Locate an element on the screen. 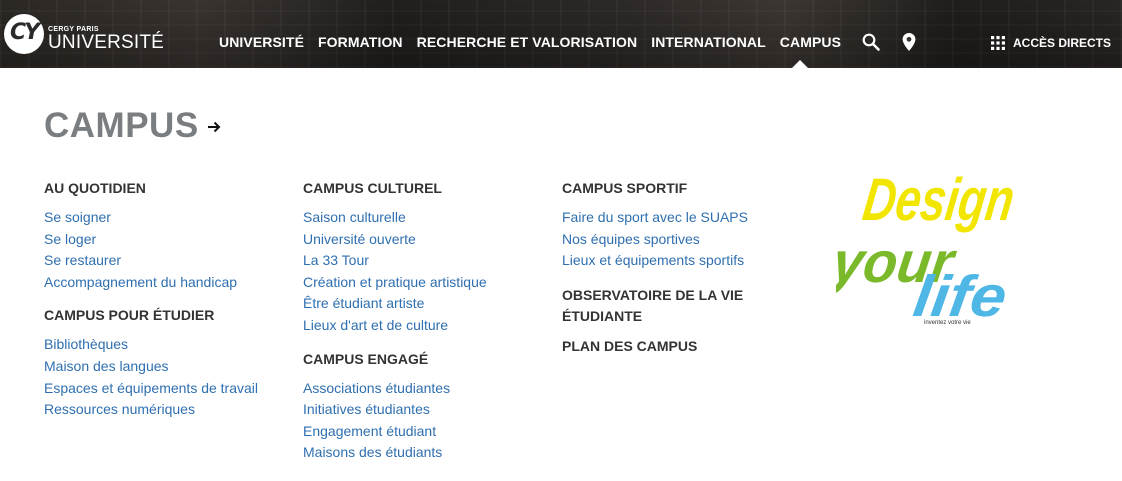 This screenshot has height=481, width=1122. link-lieux-art-culture: Lieux d'art et de culture is located at coordinates (395, 326).